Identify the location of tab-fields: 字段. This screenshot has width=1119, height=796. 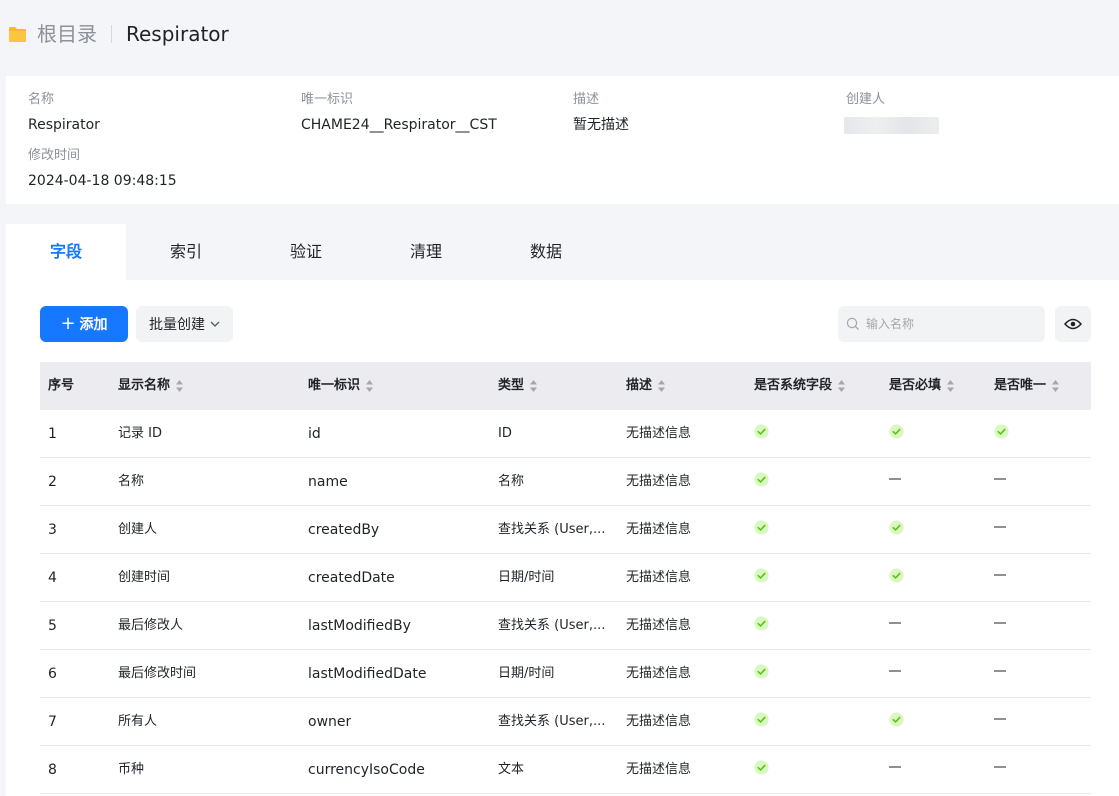
(66, 252).